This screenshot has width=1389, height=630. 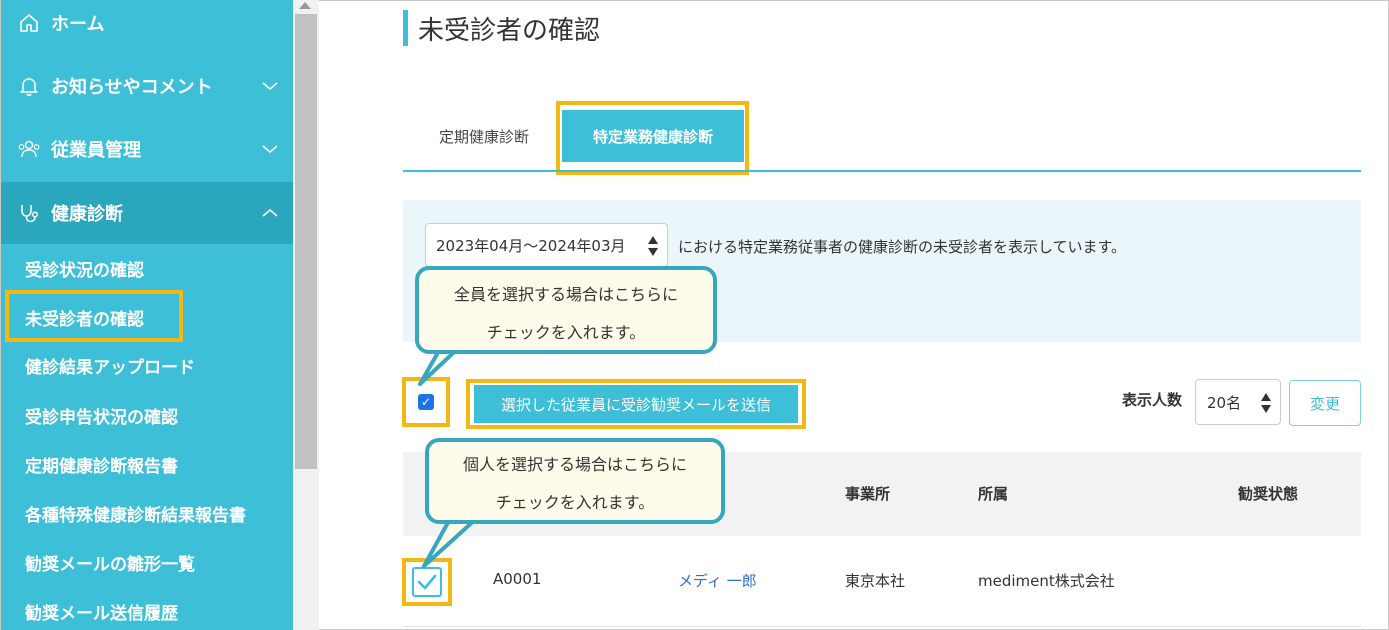 I want to click on select-all-checkbox: ✓, so click(x=426, y=402).